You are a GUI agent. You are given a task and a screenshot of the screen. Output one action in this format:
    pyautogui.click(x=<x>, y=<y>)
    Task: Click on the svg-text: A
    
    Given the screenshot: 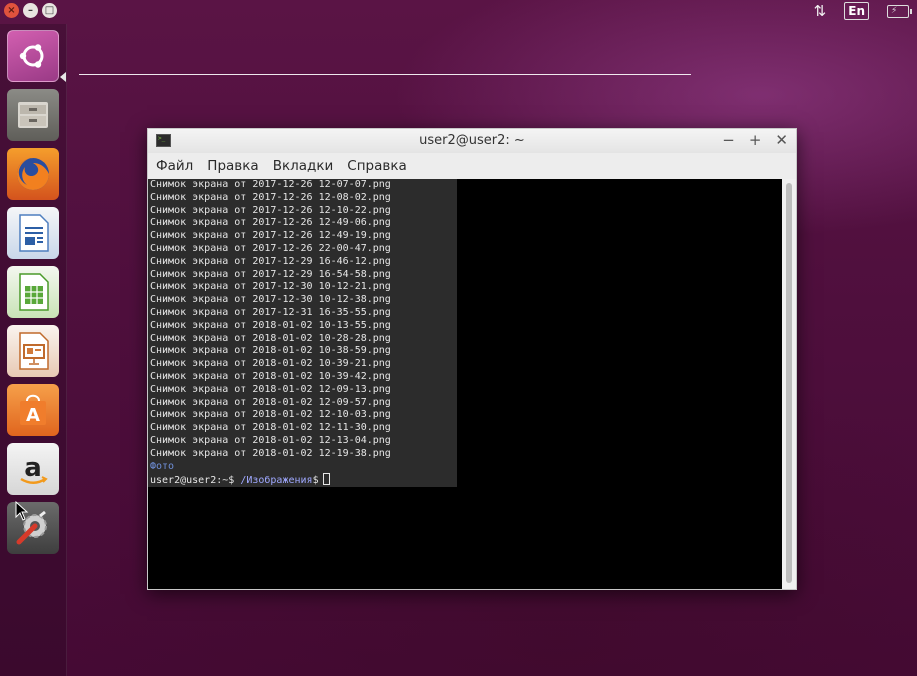 What is the action you would take?
    pyautogui.click(x=33, y=415)
    